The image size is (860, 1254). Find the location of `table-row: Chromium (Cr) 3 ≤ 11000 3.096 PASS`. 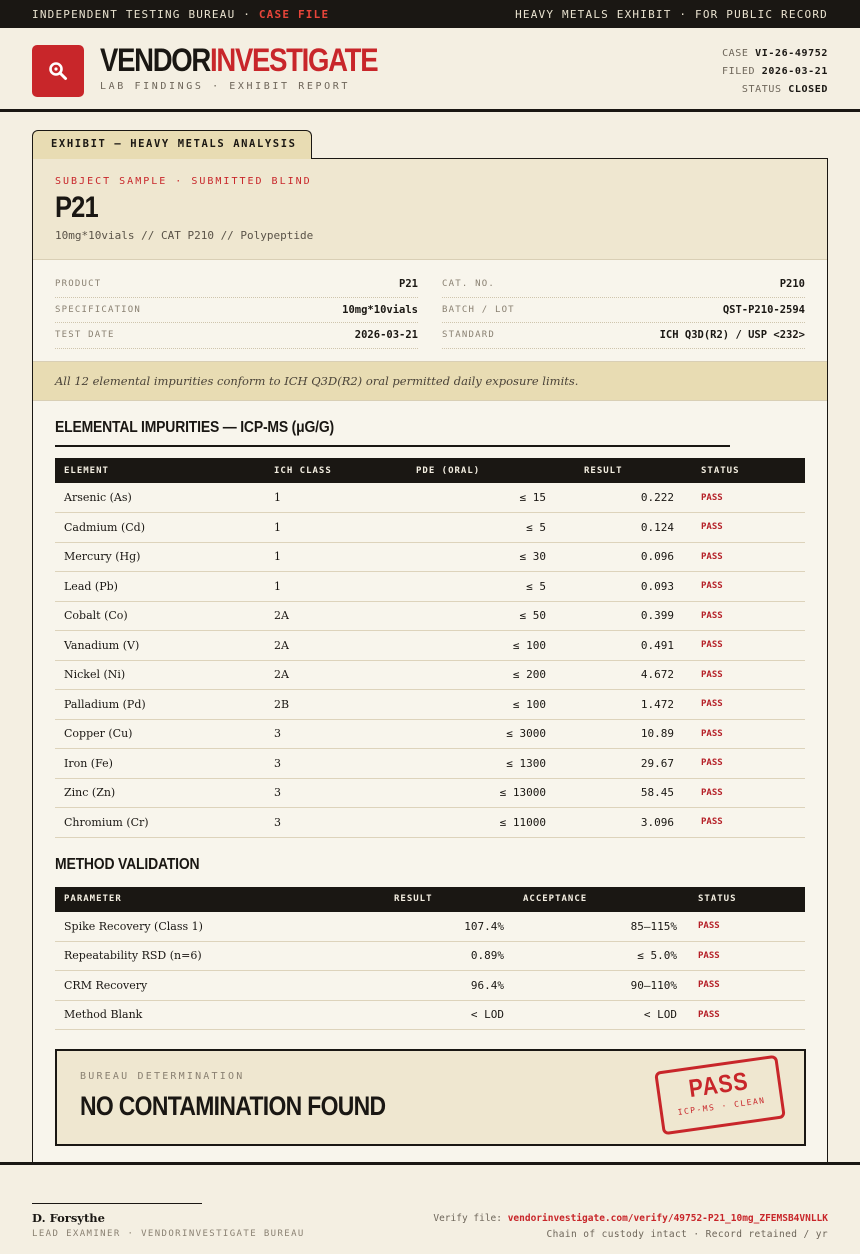

table-row: Chromium (Cr) 3 ≤ 11000 3.096 PASS is located at coordinates (430, 822).